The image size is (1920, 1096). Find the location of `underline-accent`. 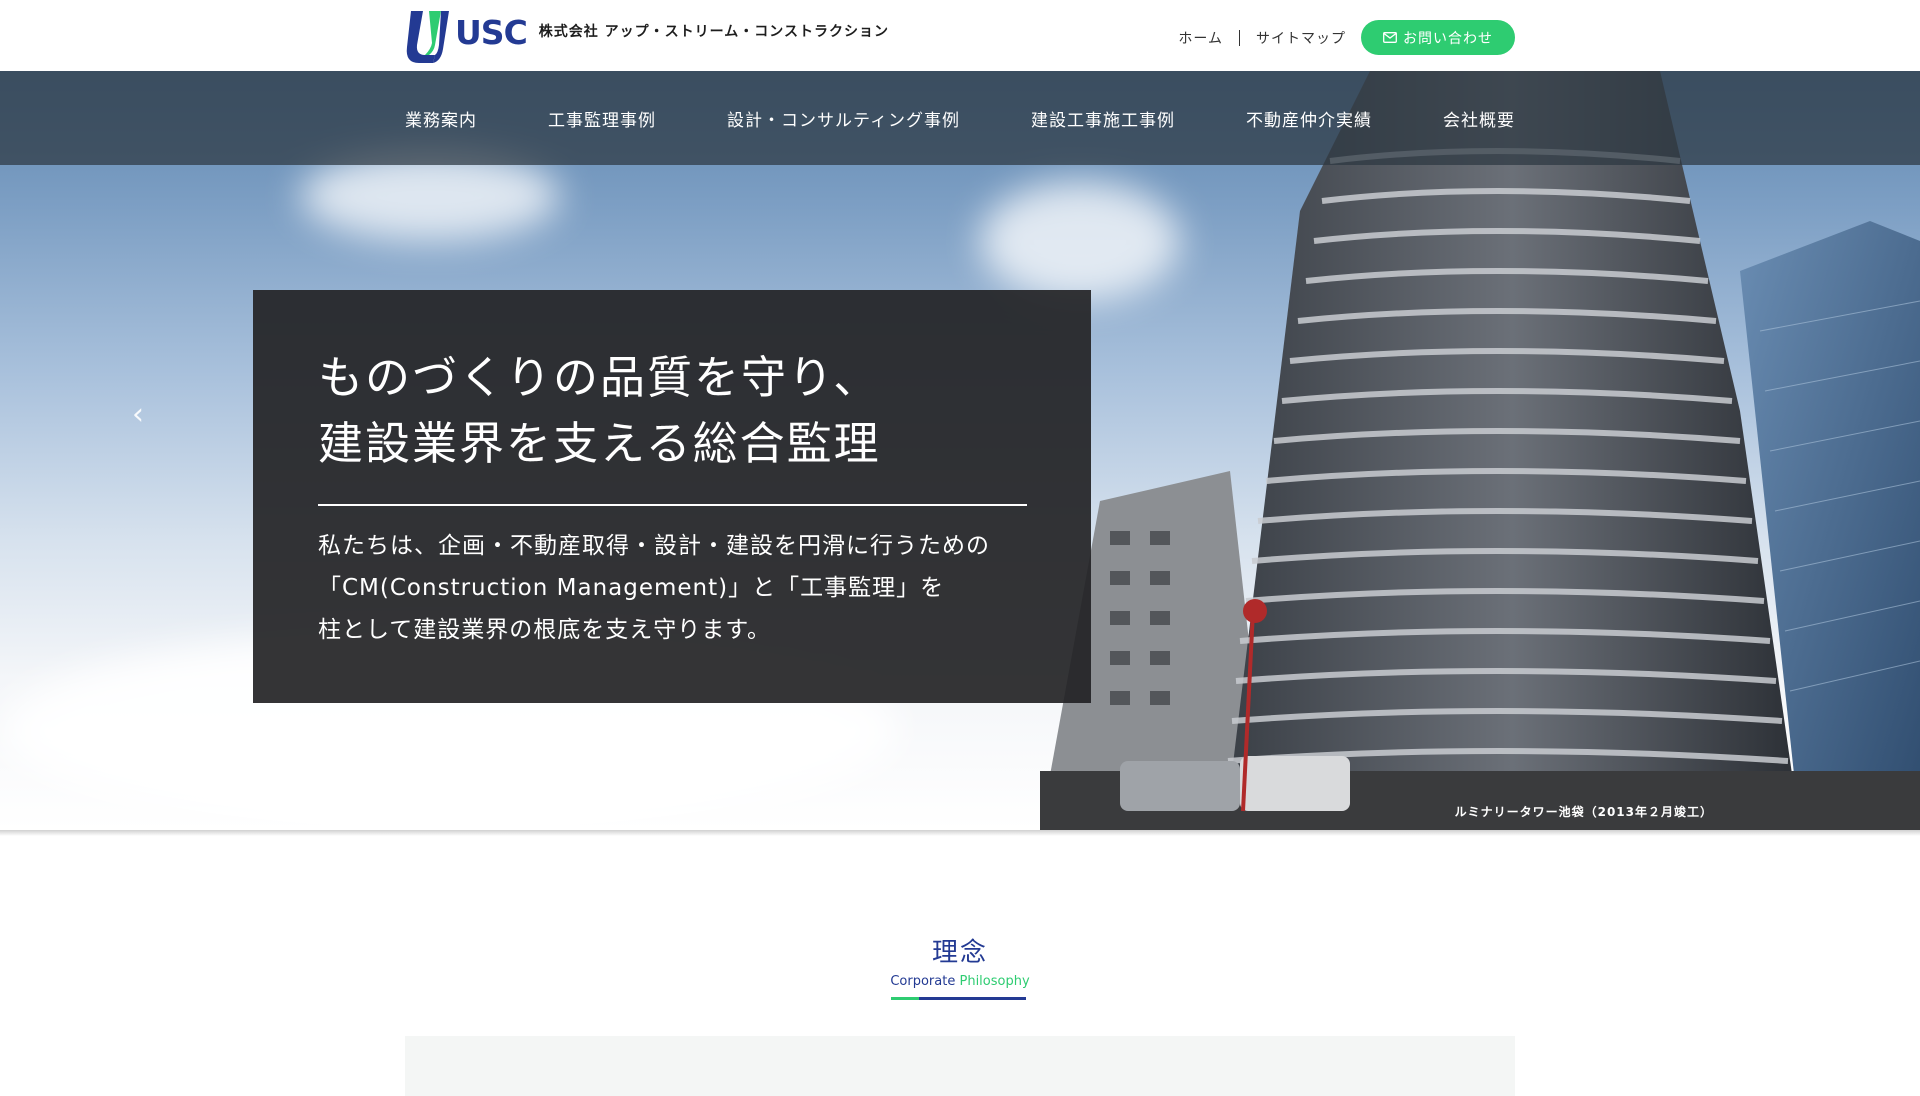

underline-accent is located at coordinates (905, 998).